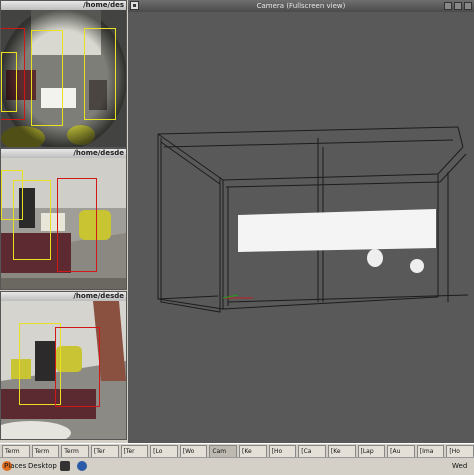 This screenshot has width=474, height=475. I want to click on camera-2-view, so click(63, 223).